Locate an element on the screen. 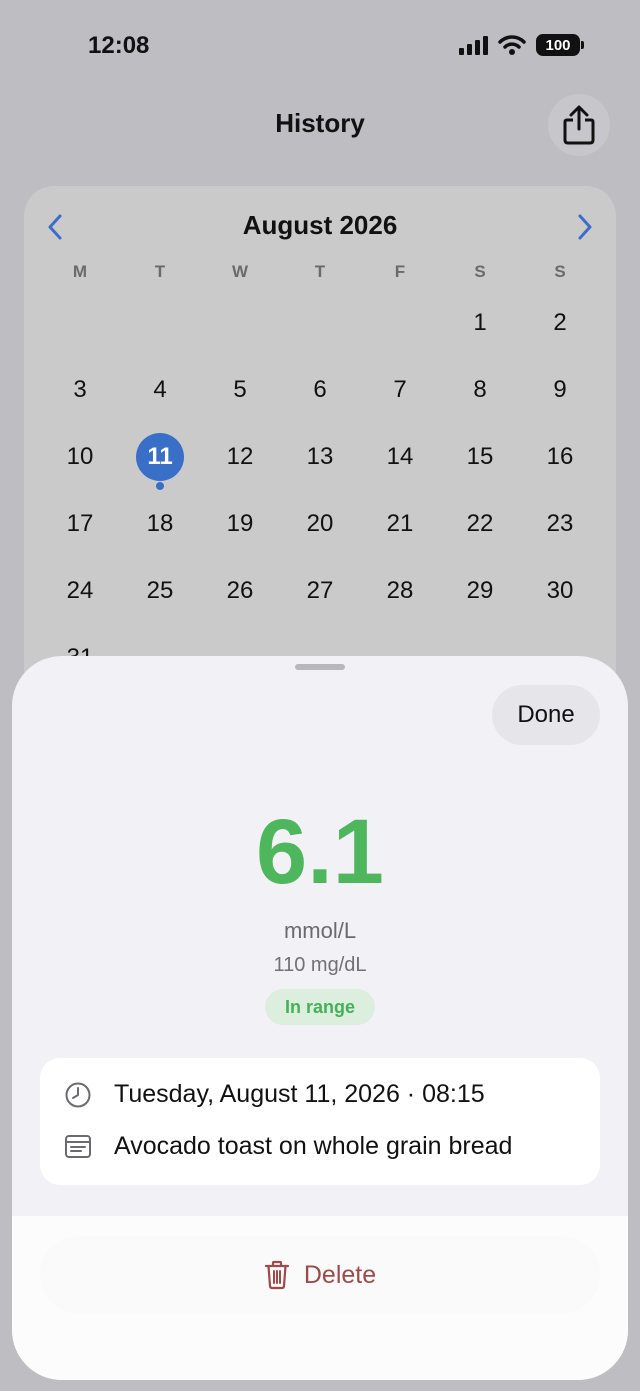 The image size is (640, 1391). delete-button: Delete is located at coordinates (320, 1275).